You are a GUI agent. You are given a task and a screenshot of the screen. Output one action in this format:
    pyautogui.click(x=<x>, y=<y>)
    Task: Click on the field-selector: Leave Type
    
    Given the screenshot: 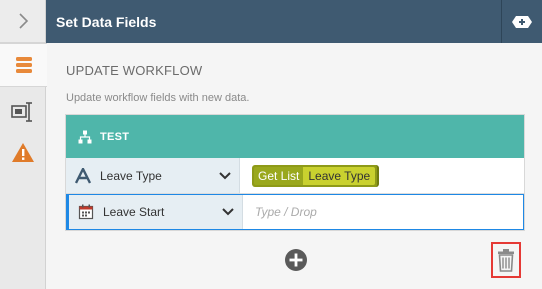 What is the action you would take?
    pyautogui.click(x=153, y=175)
    